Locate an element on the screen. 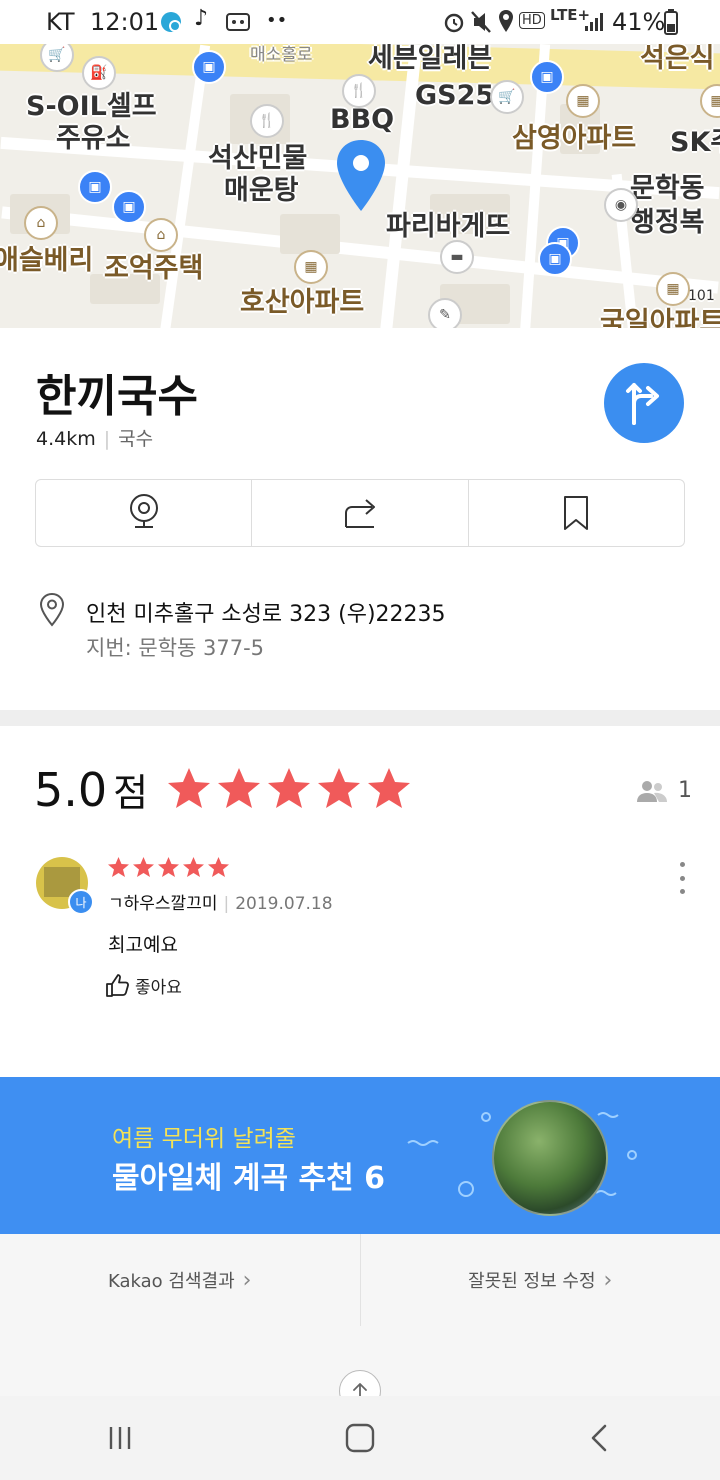 The width and height of the screenshot is (720, 1480). signal-icon is located at coordinates (594, 22).